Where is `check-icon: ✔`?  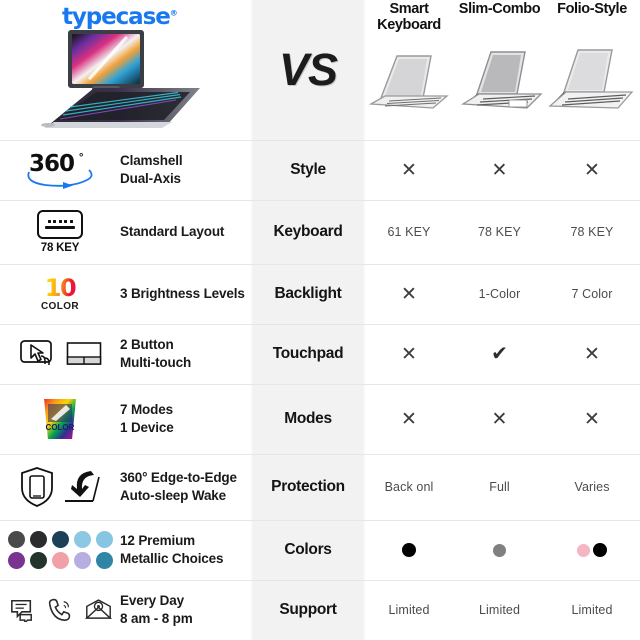
check-icon: ✔ is located at coordinates (499, 354).